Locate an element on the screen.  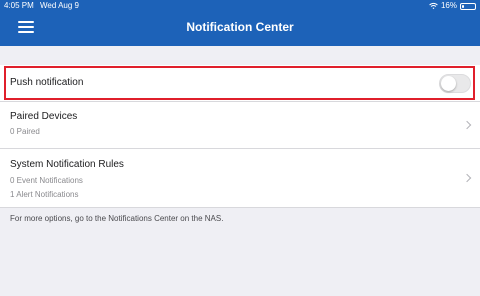
push-notification-row: Push notification is located at coordinates (240, 83).